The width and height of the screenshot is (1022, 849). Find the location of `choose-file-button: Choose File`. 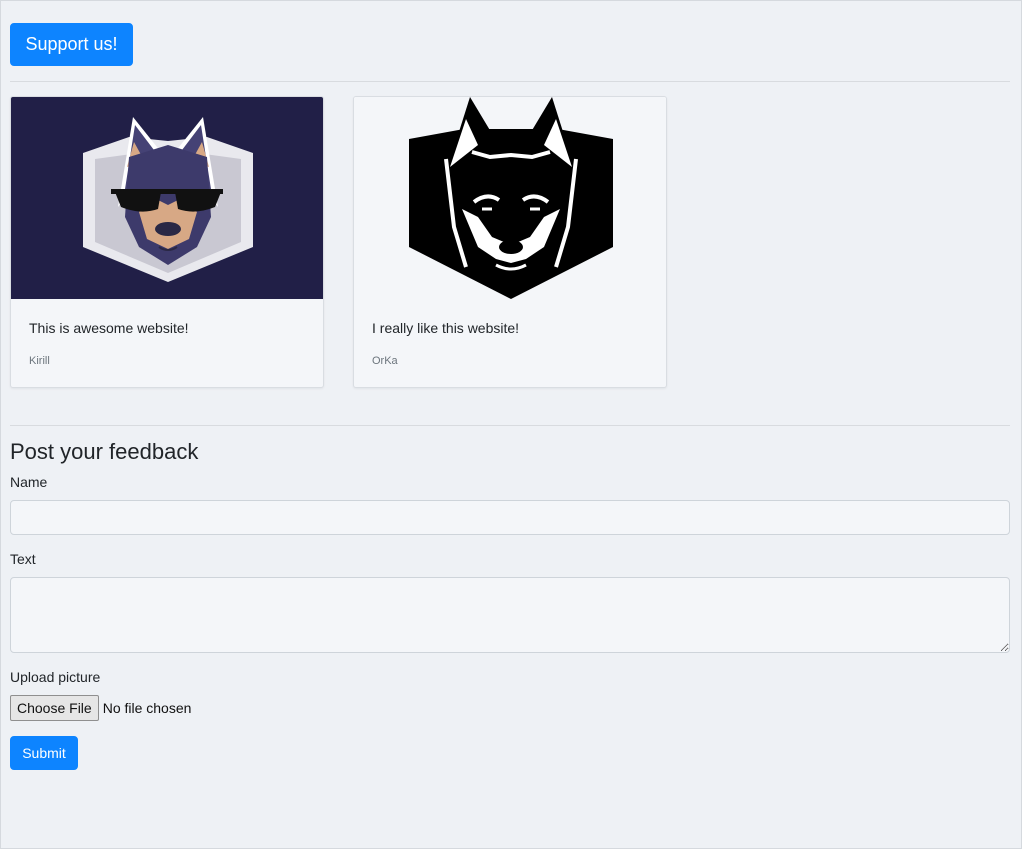

choose-file-button: Choose File is located at coordinates (54, 708).